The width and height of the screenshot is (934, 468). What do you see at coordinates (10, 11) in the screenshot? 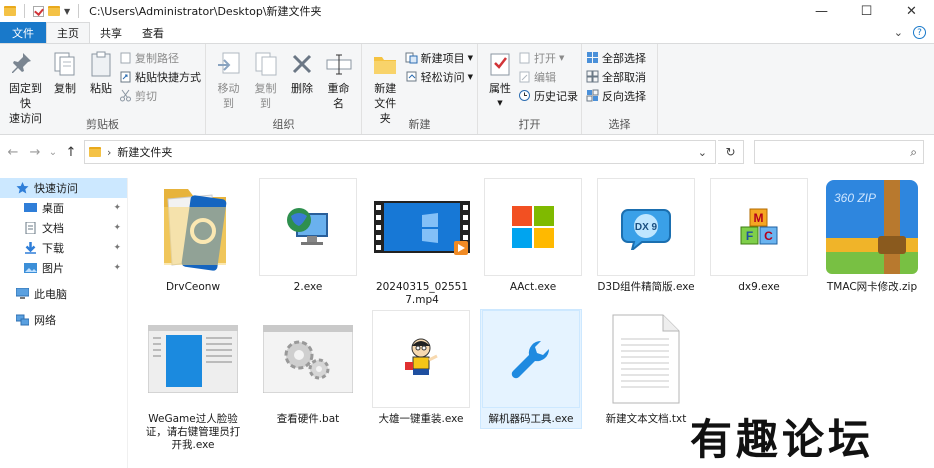
I see `folder-icon` at bounding box center [10, 11].